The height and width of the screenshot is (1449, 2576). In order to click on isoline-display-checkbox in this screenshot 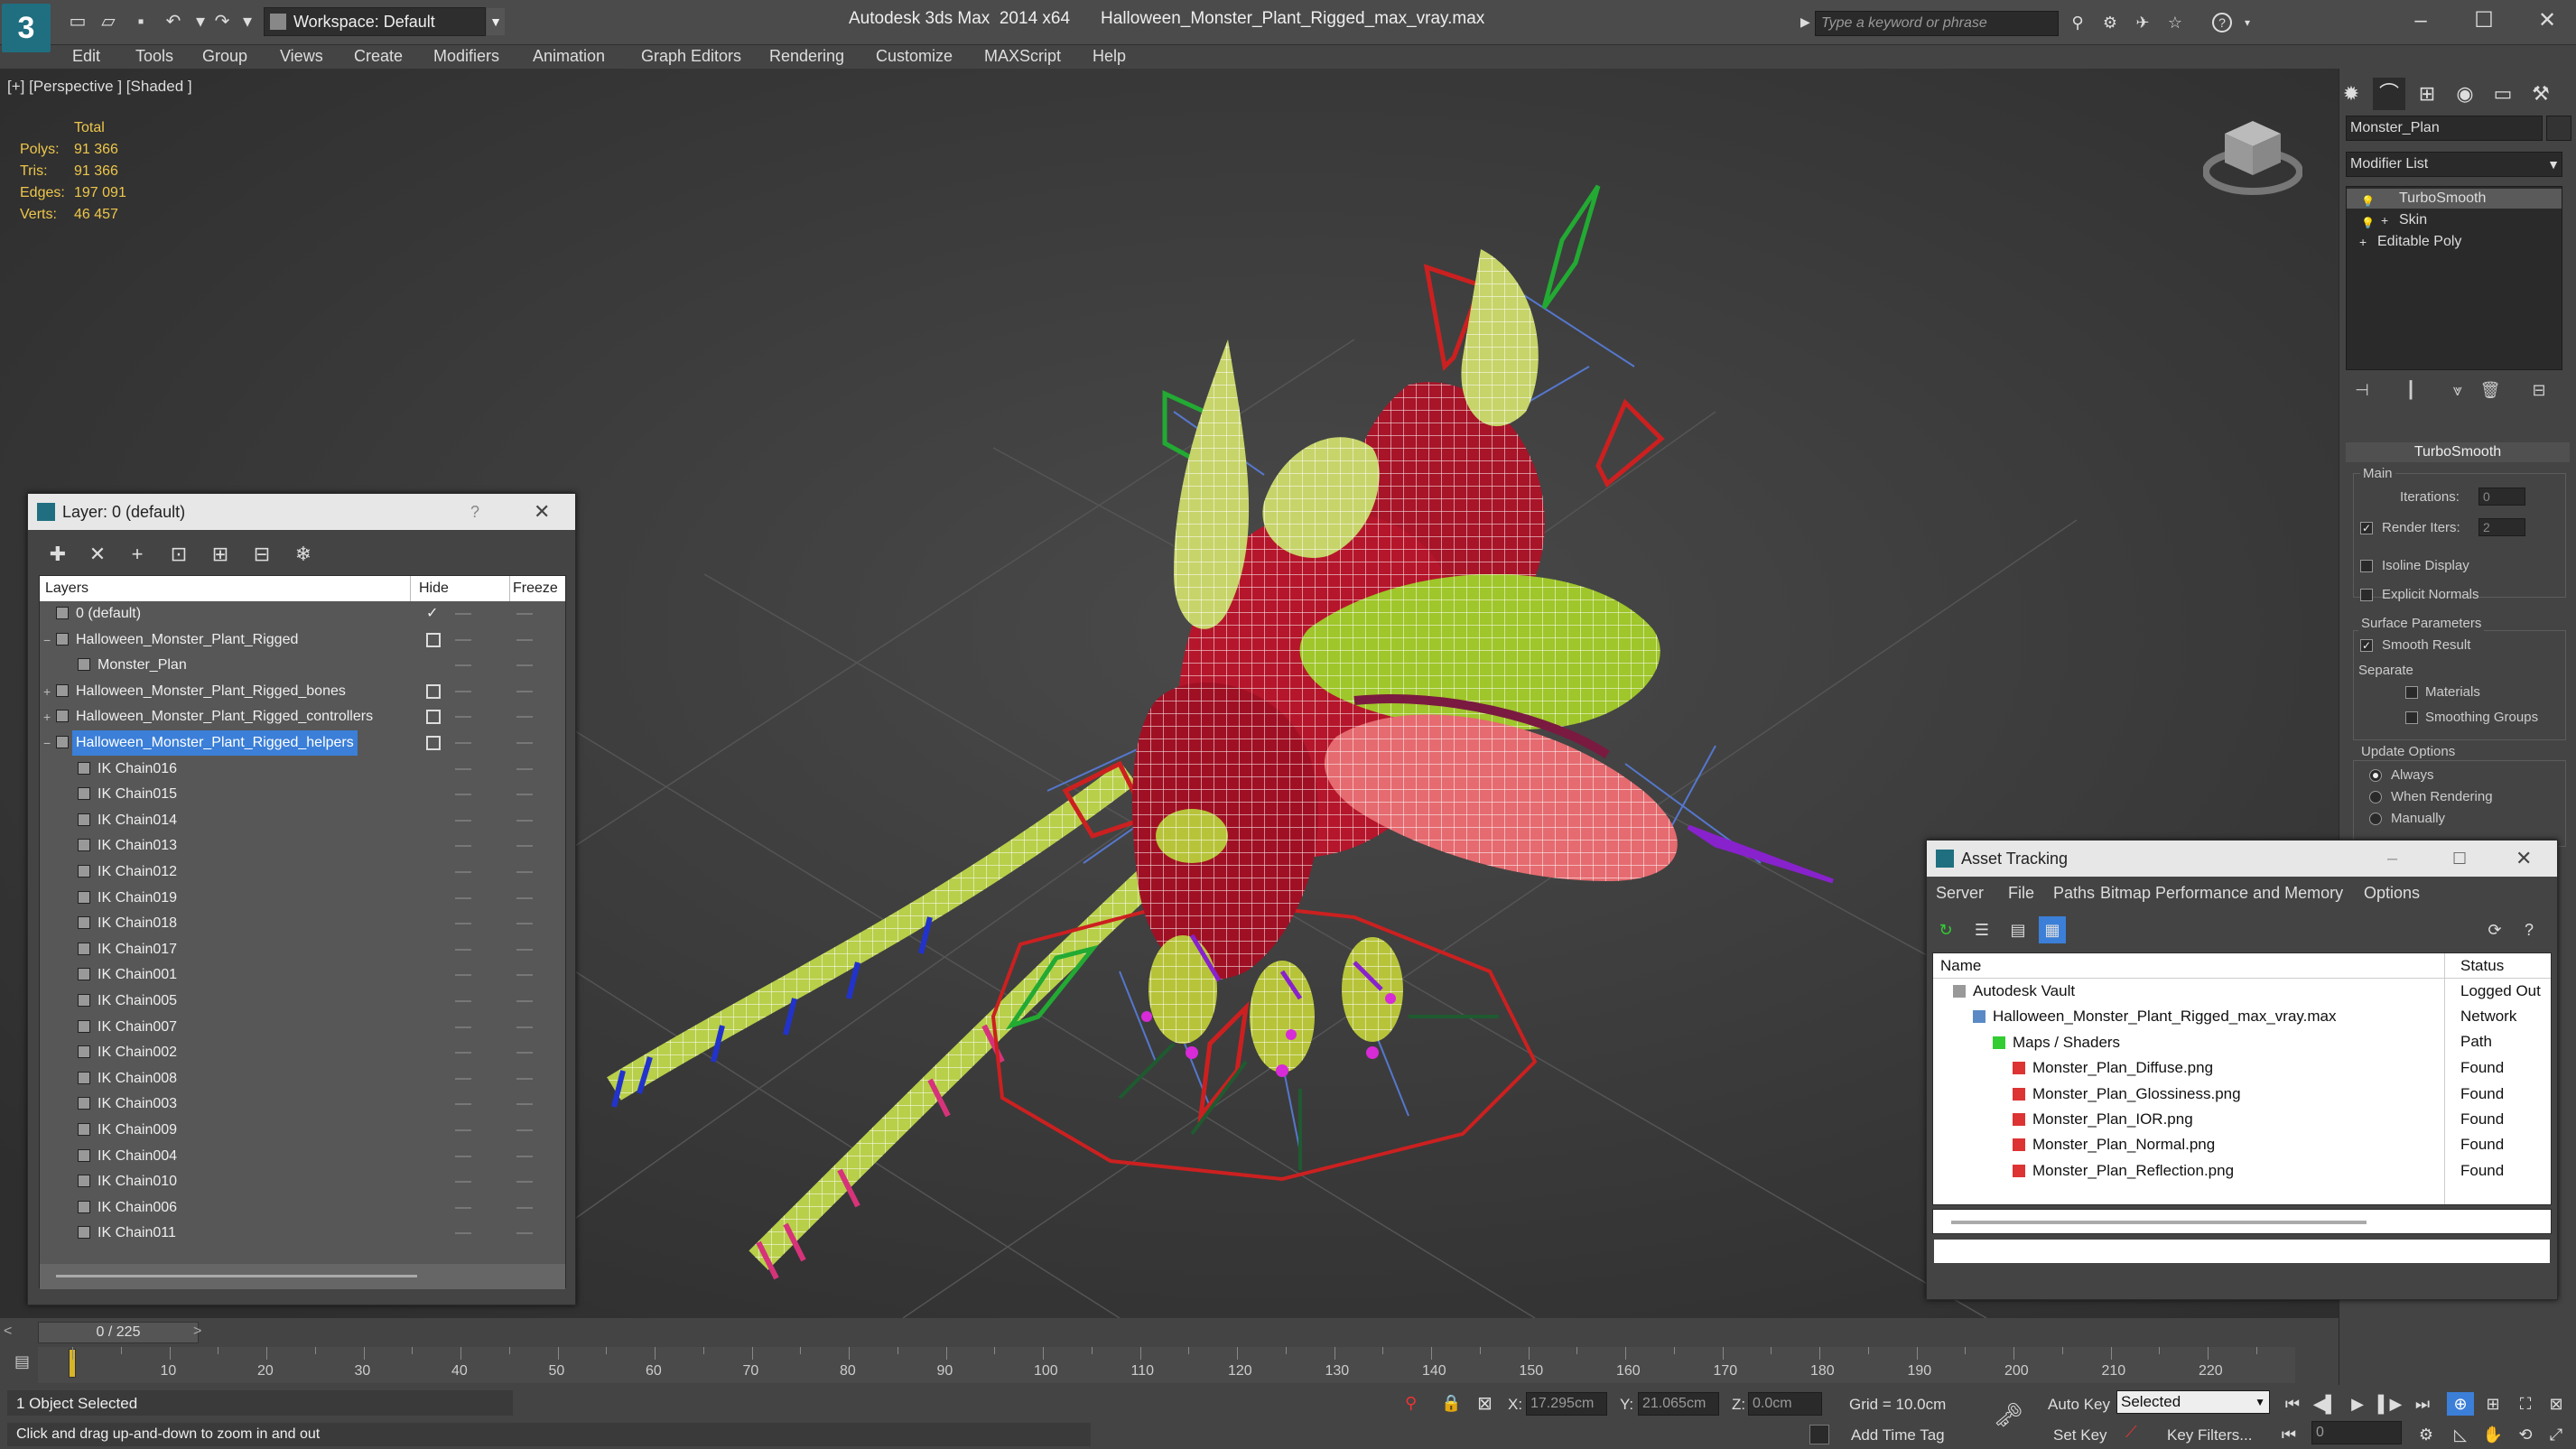, I will do `click(2366, 566)`.